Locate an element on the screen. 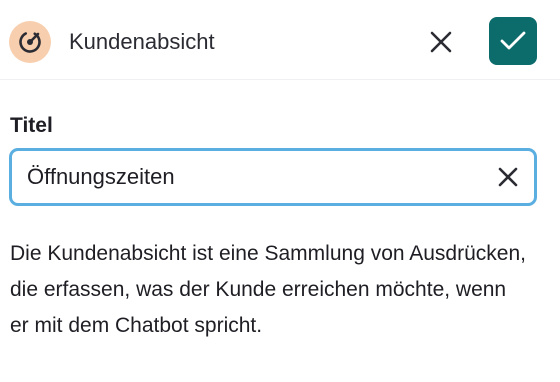 This screenshot has height=382, width=560. clear-input-button is located at coordinates (508, 177).